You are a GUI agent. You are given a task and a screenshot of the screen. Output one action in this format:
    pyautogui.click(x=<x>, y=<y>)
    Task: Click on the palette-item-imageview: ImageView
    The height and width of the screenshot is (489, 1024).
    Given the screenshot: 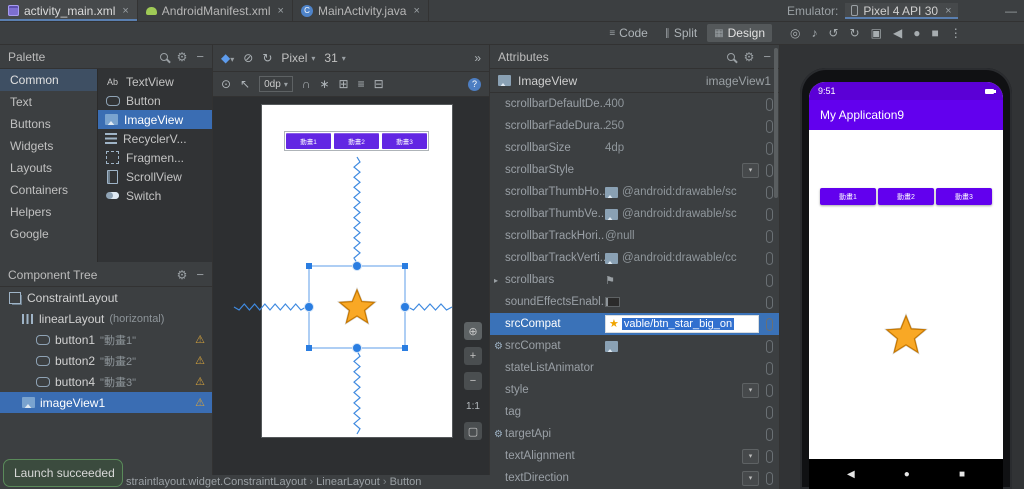 What is the action you would take?
    pyautogui.click(x=155, y=119)
    